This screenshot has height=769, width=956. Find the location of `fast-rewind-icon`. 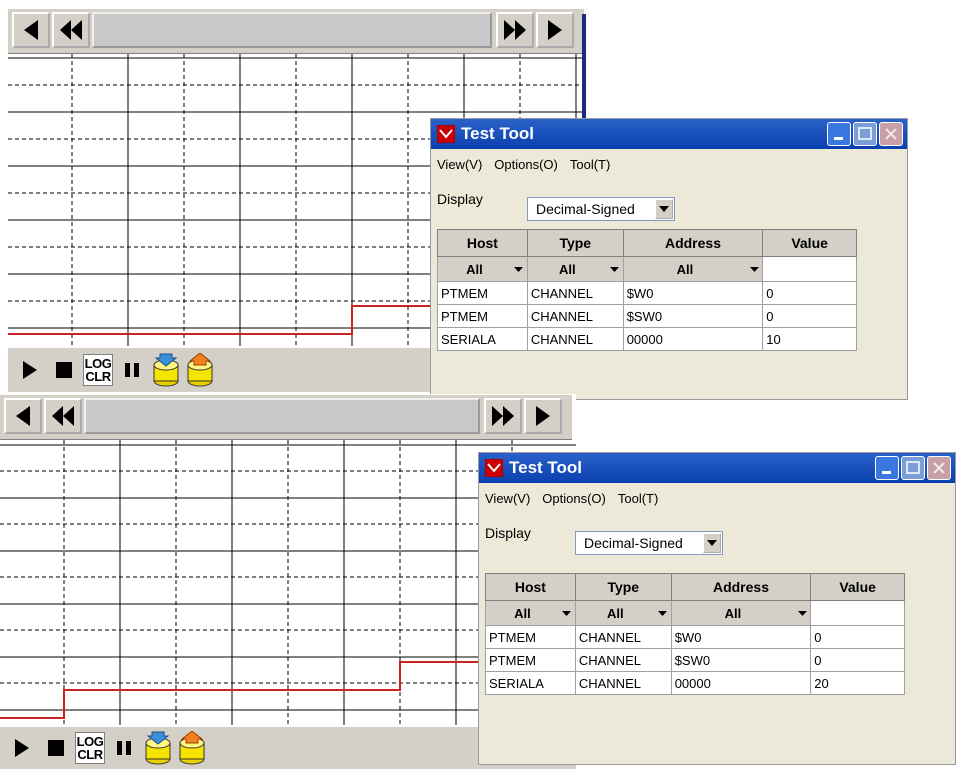

fast-rewind-icon is located at coordinates (63, 416).